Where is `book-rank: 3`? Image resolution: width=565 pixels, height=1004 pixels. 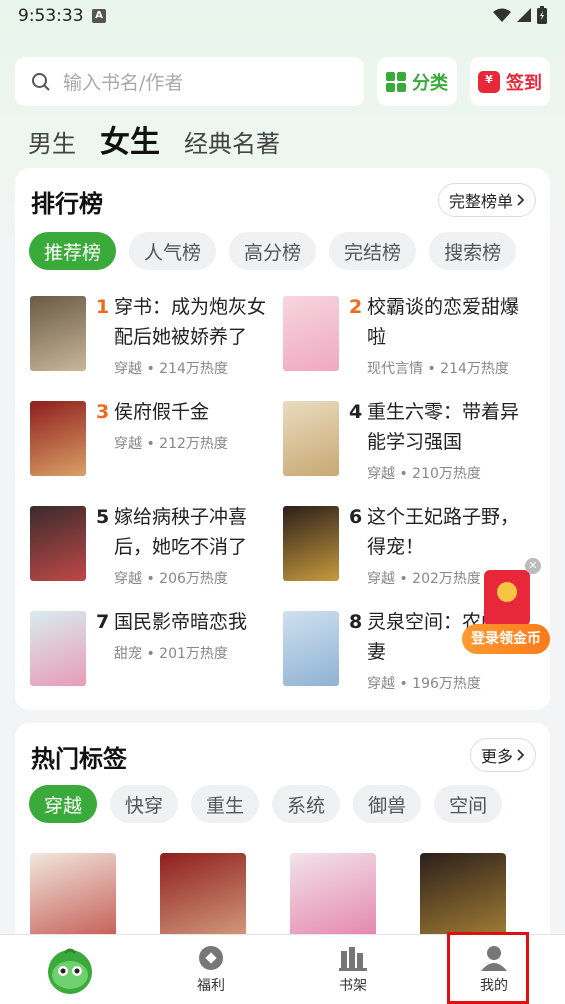
book-rank: 3 is located at coordinates (103, 412).